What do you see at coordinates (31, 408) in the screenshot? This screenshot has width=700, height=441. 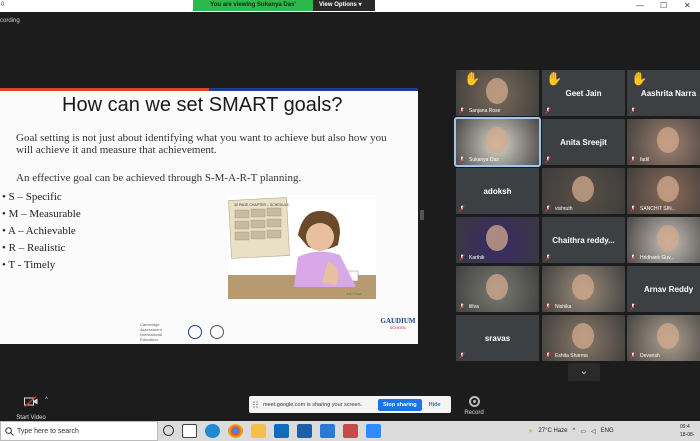 I see `start-video-button: Start Video` at bounding box center [31, 408].